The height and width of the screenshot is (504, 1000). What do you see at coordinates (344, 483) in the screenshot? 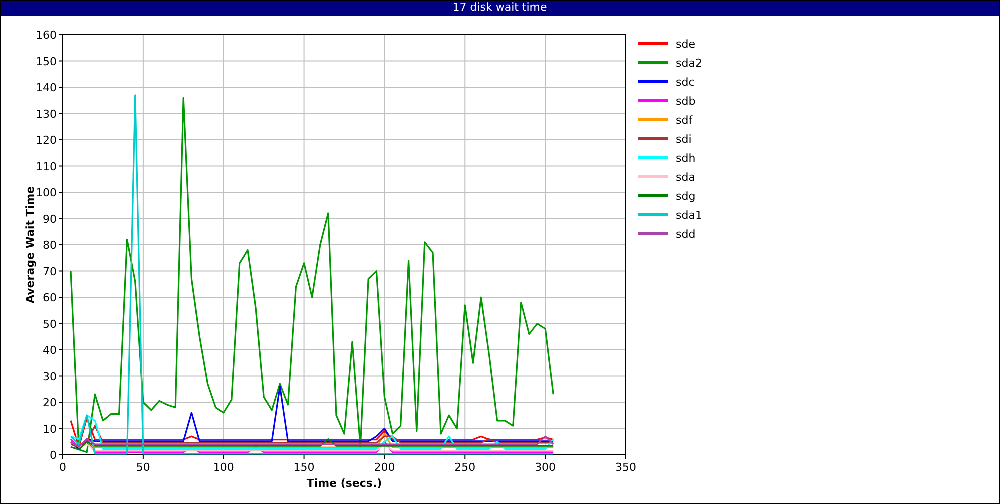
I see `x-axis-label: Time (secs.)` at bounding box center [344, 483].